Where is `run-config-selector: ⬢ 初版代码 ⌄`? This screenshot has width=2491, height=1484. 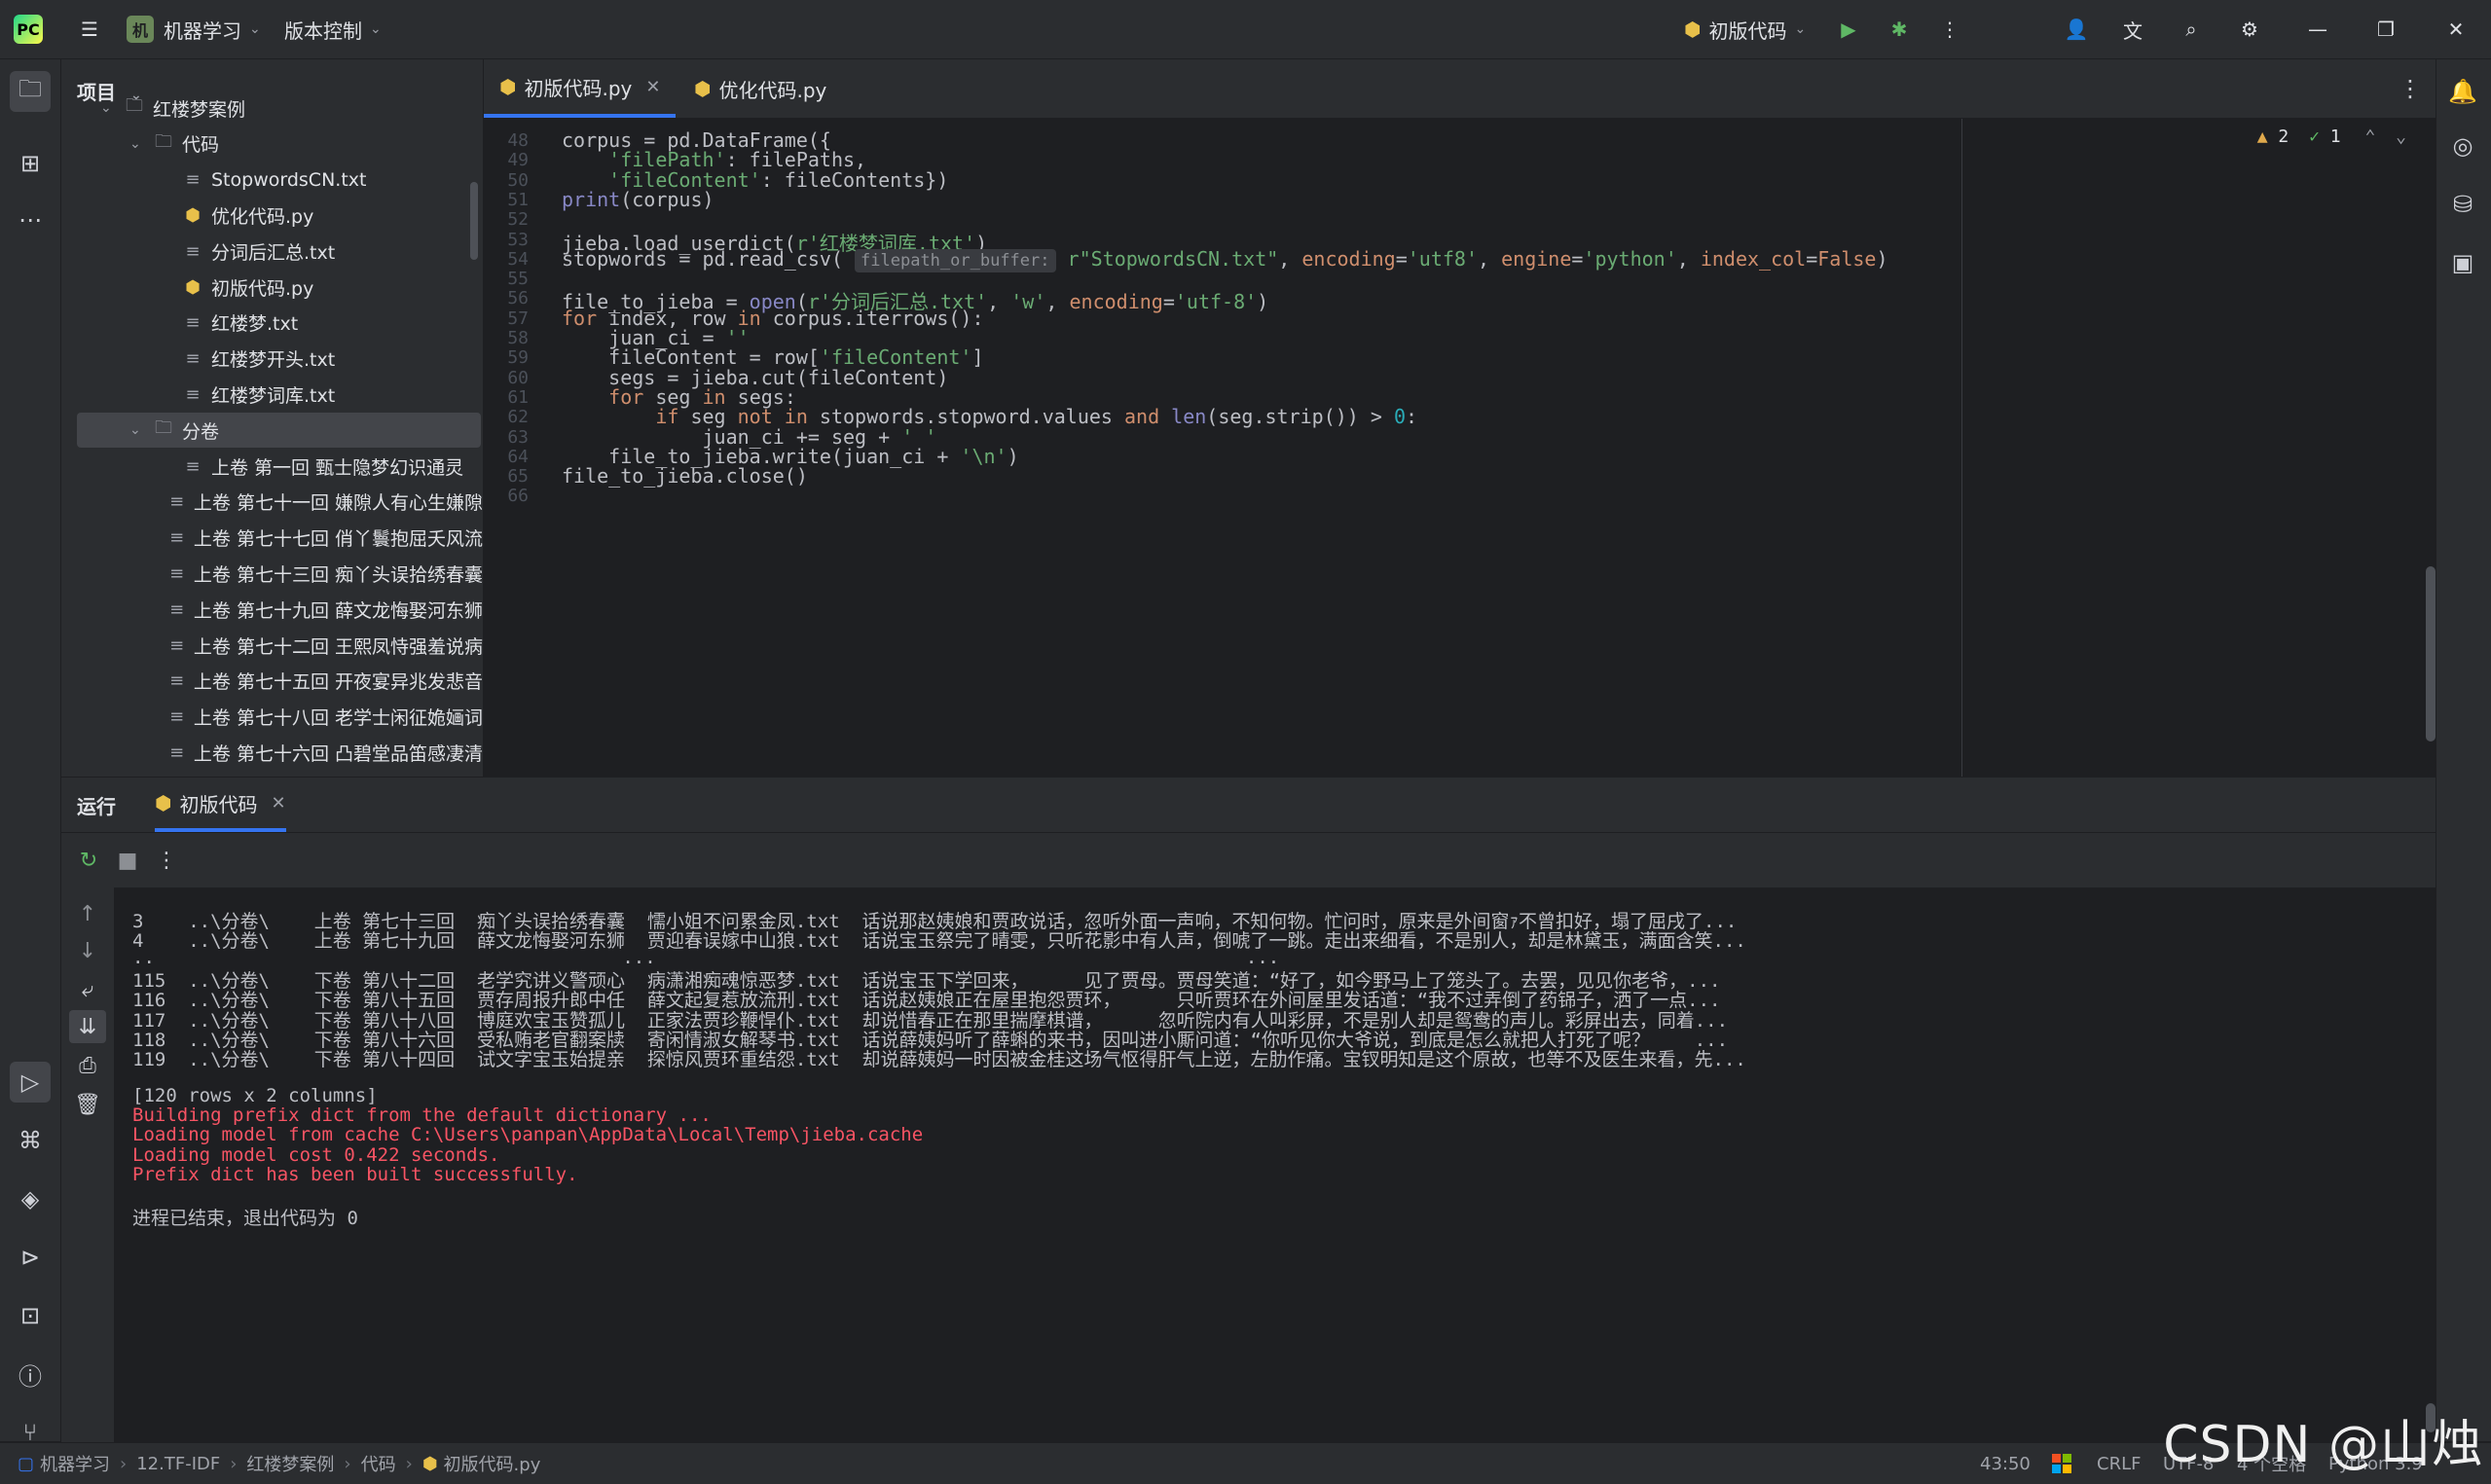
run-config-selector: ⬢ 初版代码 ⌄ is located at coordinates (1745, 29).